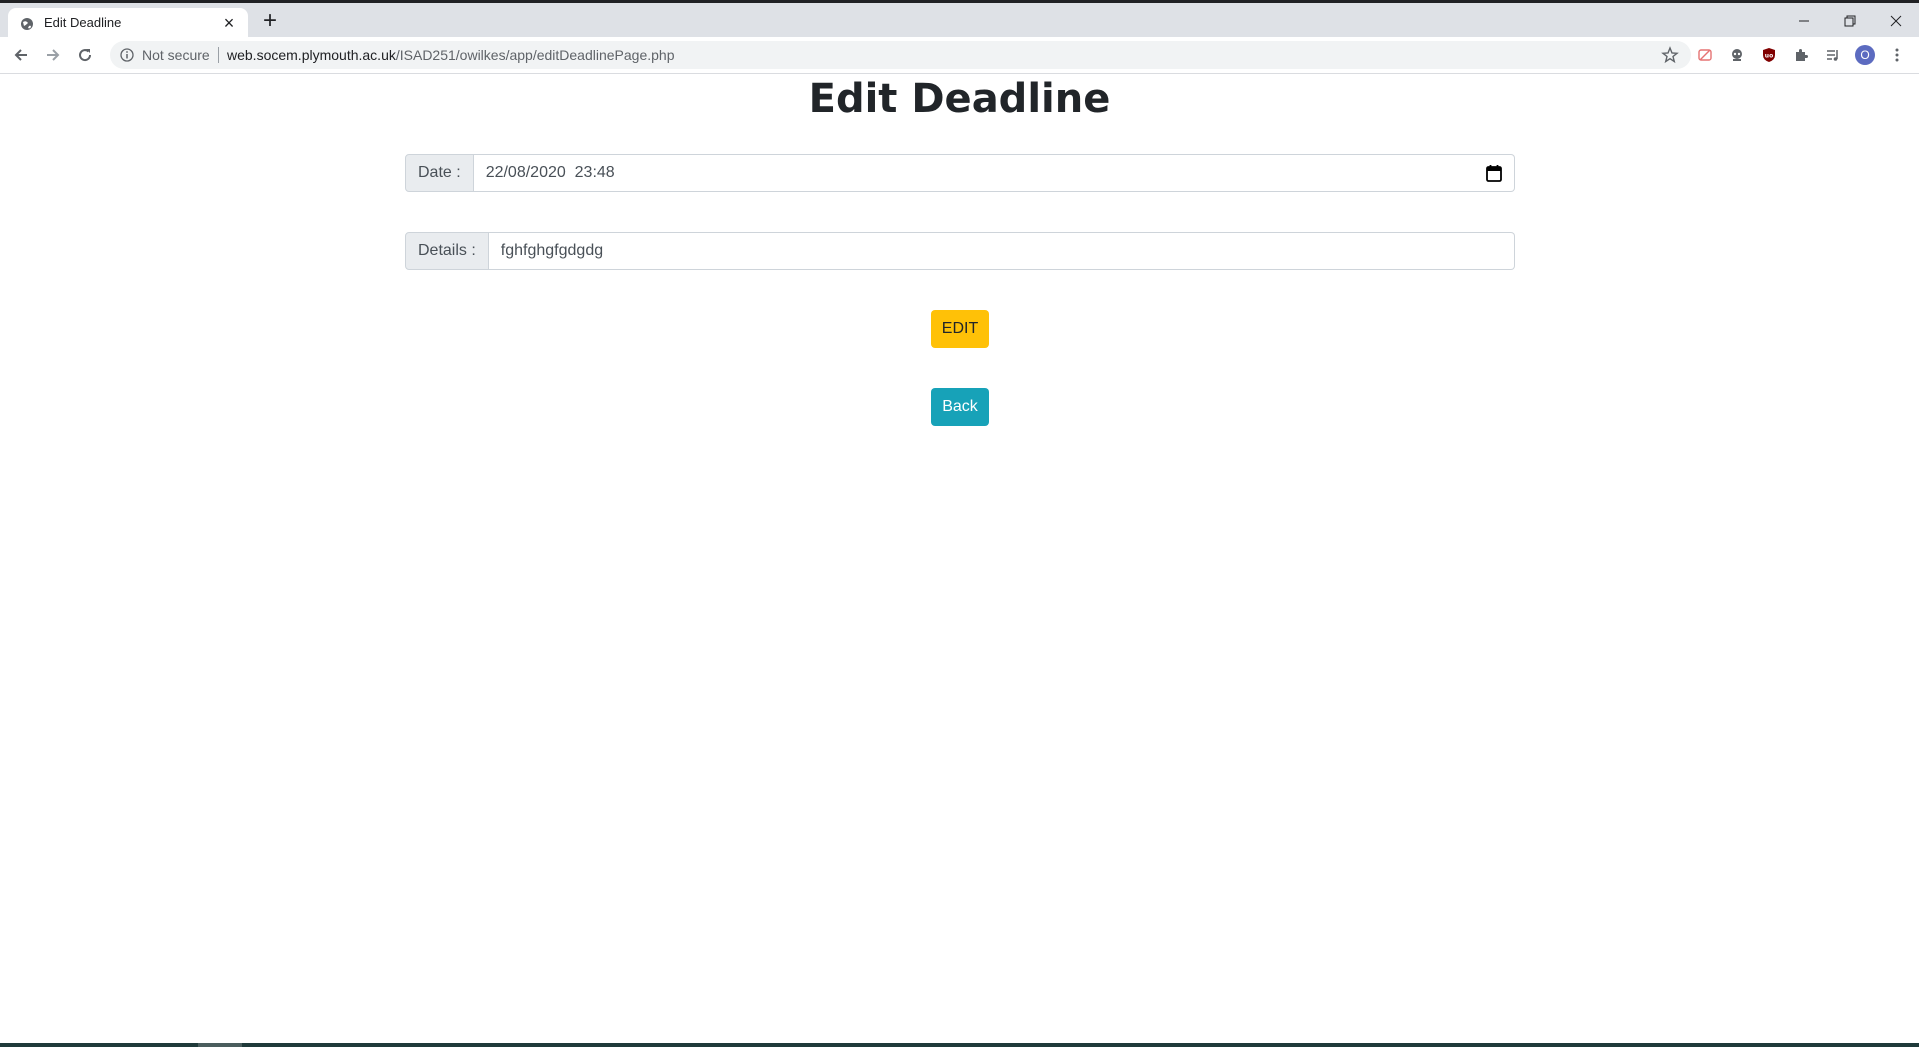 This screenshot has width=1919, height=1047. Describe the element at coordinates (270, 21) in the screenshot. I see `new-tab-button: +` at that location.